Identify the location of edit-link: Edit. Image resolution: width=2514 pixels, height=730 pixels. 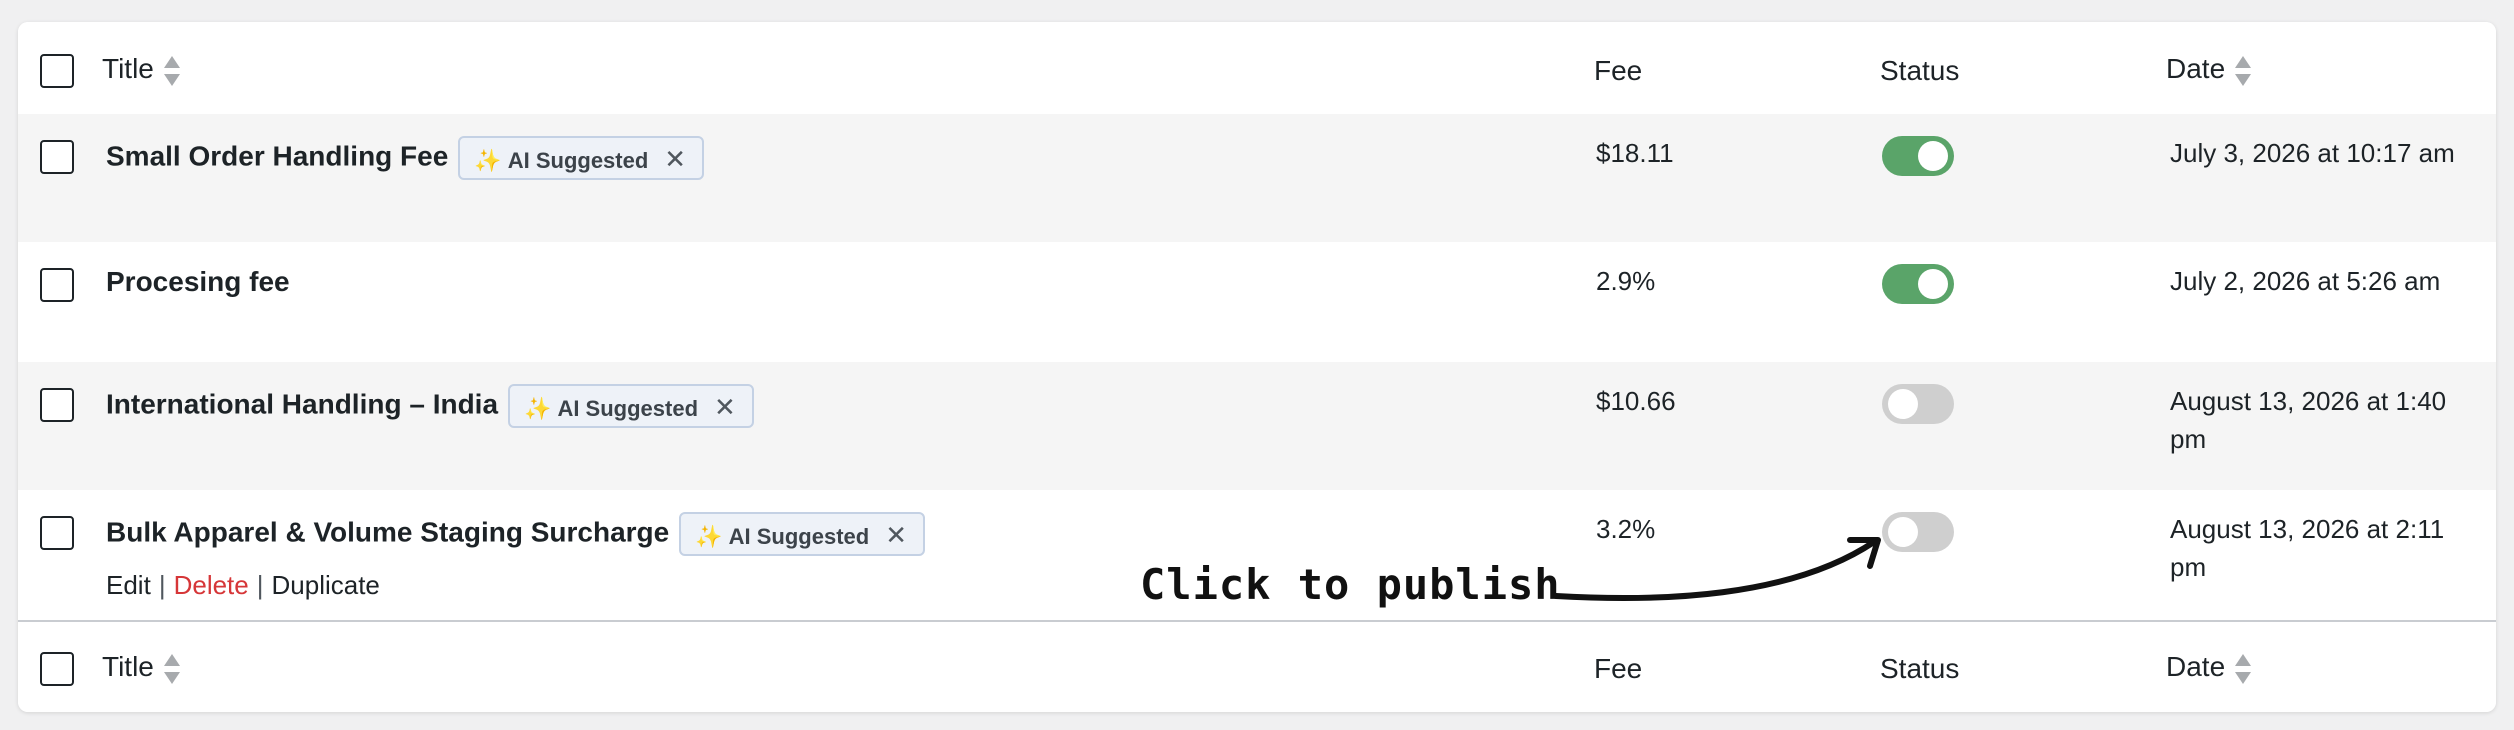
(128, 585).